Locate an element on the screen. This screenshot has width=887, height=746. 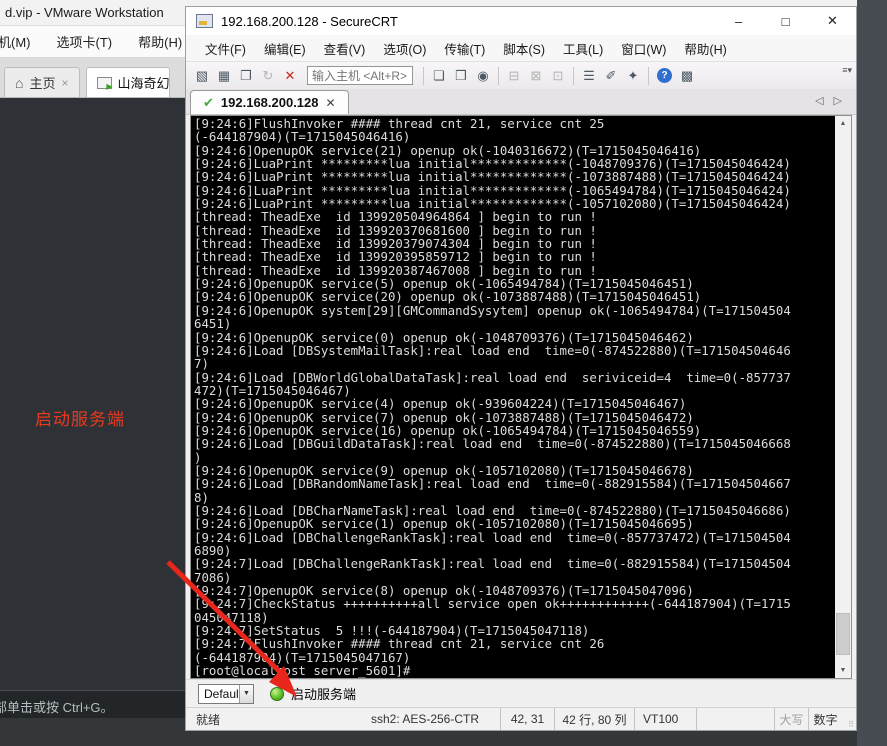
resize-grip: ⠿ is located at coordinates (849, 719).